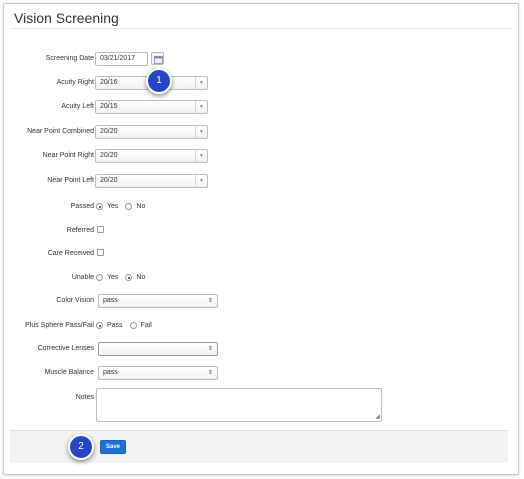 The width and height of the screenshot is (524, 479). Describe the element at coordinates (110, 300) in the screenshot. I see `color-vision-value: pass` at that location.